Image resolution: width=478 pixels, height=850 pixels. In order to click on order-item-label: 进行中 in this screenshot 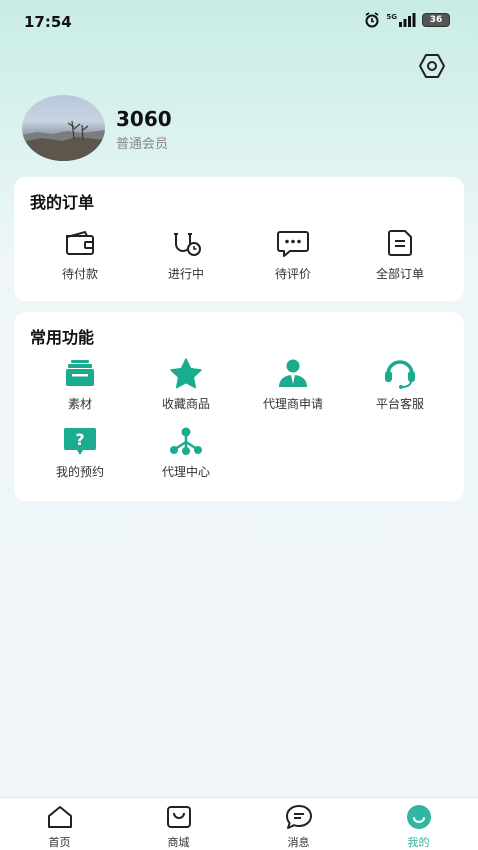, I will do `click(185, 274)`.